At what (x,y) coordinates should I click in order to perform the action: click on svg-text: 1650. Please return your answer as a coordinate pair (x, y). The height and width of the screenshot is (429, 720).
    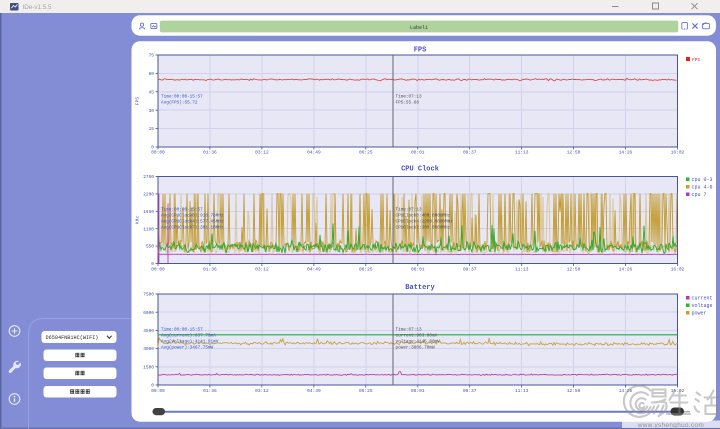
    Looking at the image, I should click on (148, 212).